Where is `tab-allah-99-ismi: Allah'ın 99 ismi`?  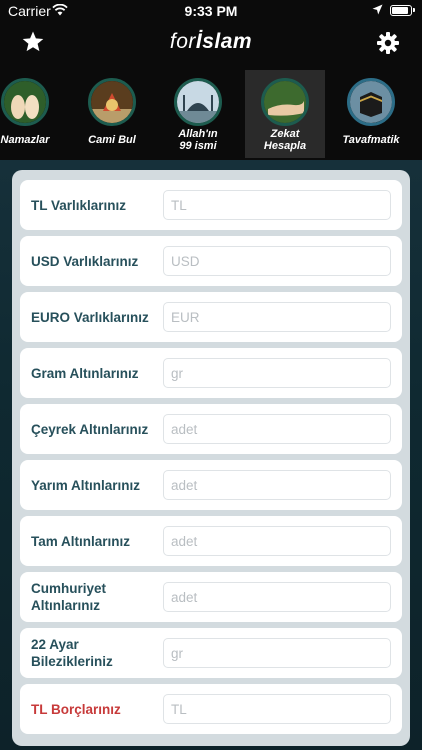
tab-allah-99-ismi: Allah'ın 99 ismi is located at coordinates (198, 114).